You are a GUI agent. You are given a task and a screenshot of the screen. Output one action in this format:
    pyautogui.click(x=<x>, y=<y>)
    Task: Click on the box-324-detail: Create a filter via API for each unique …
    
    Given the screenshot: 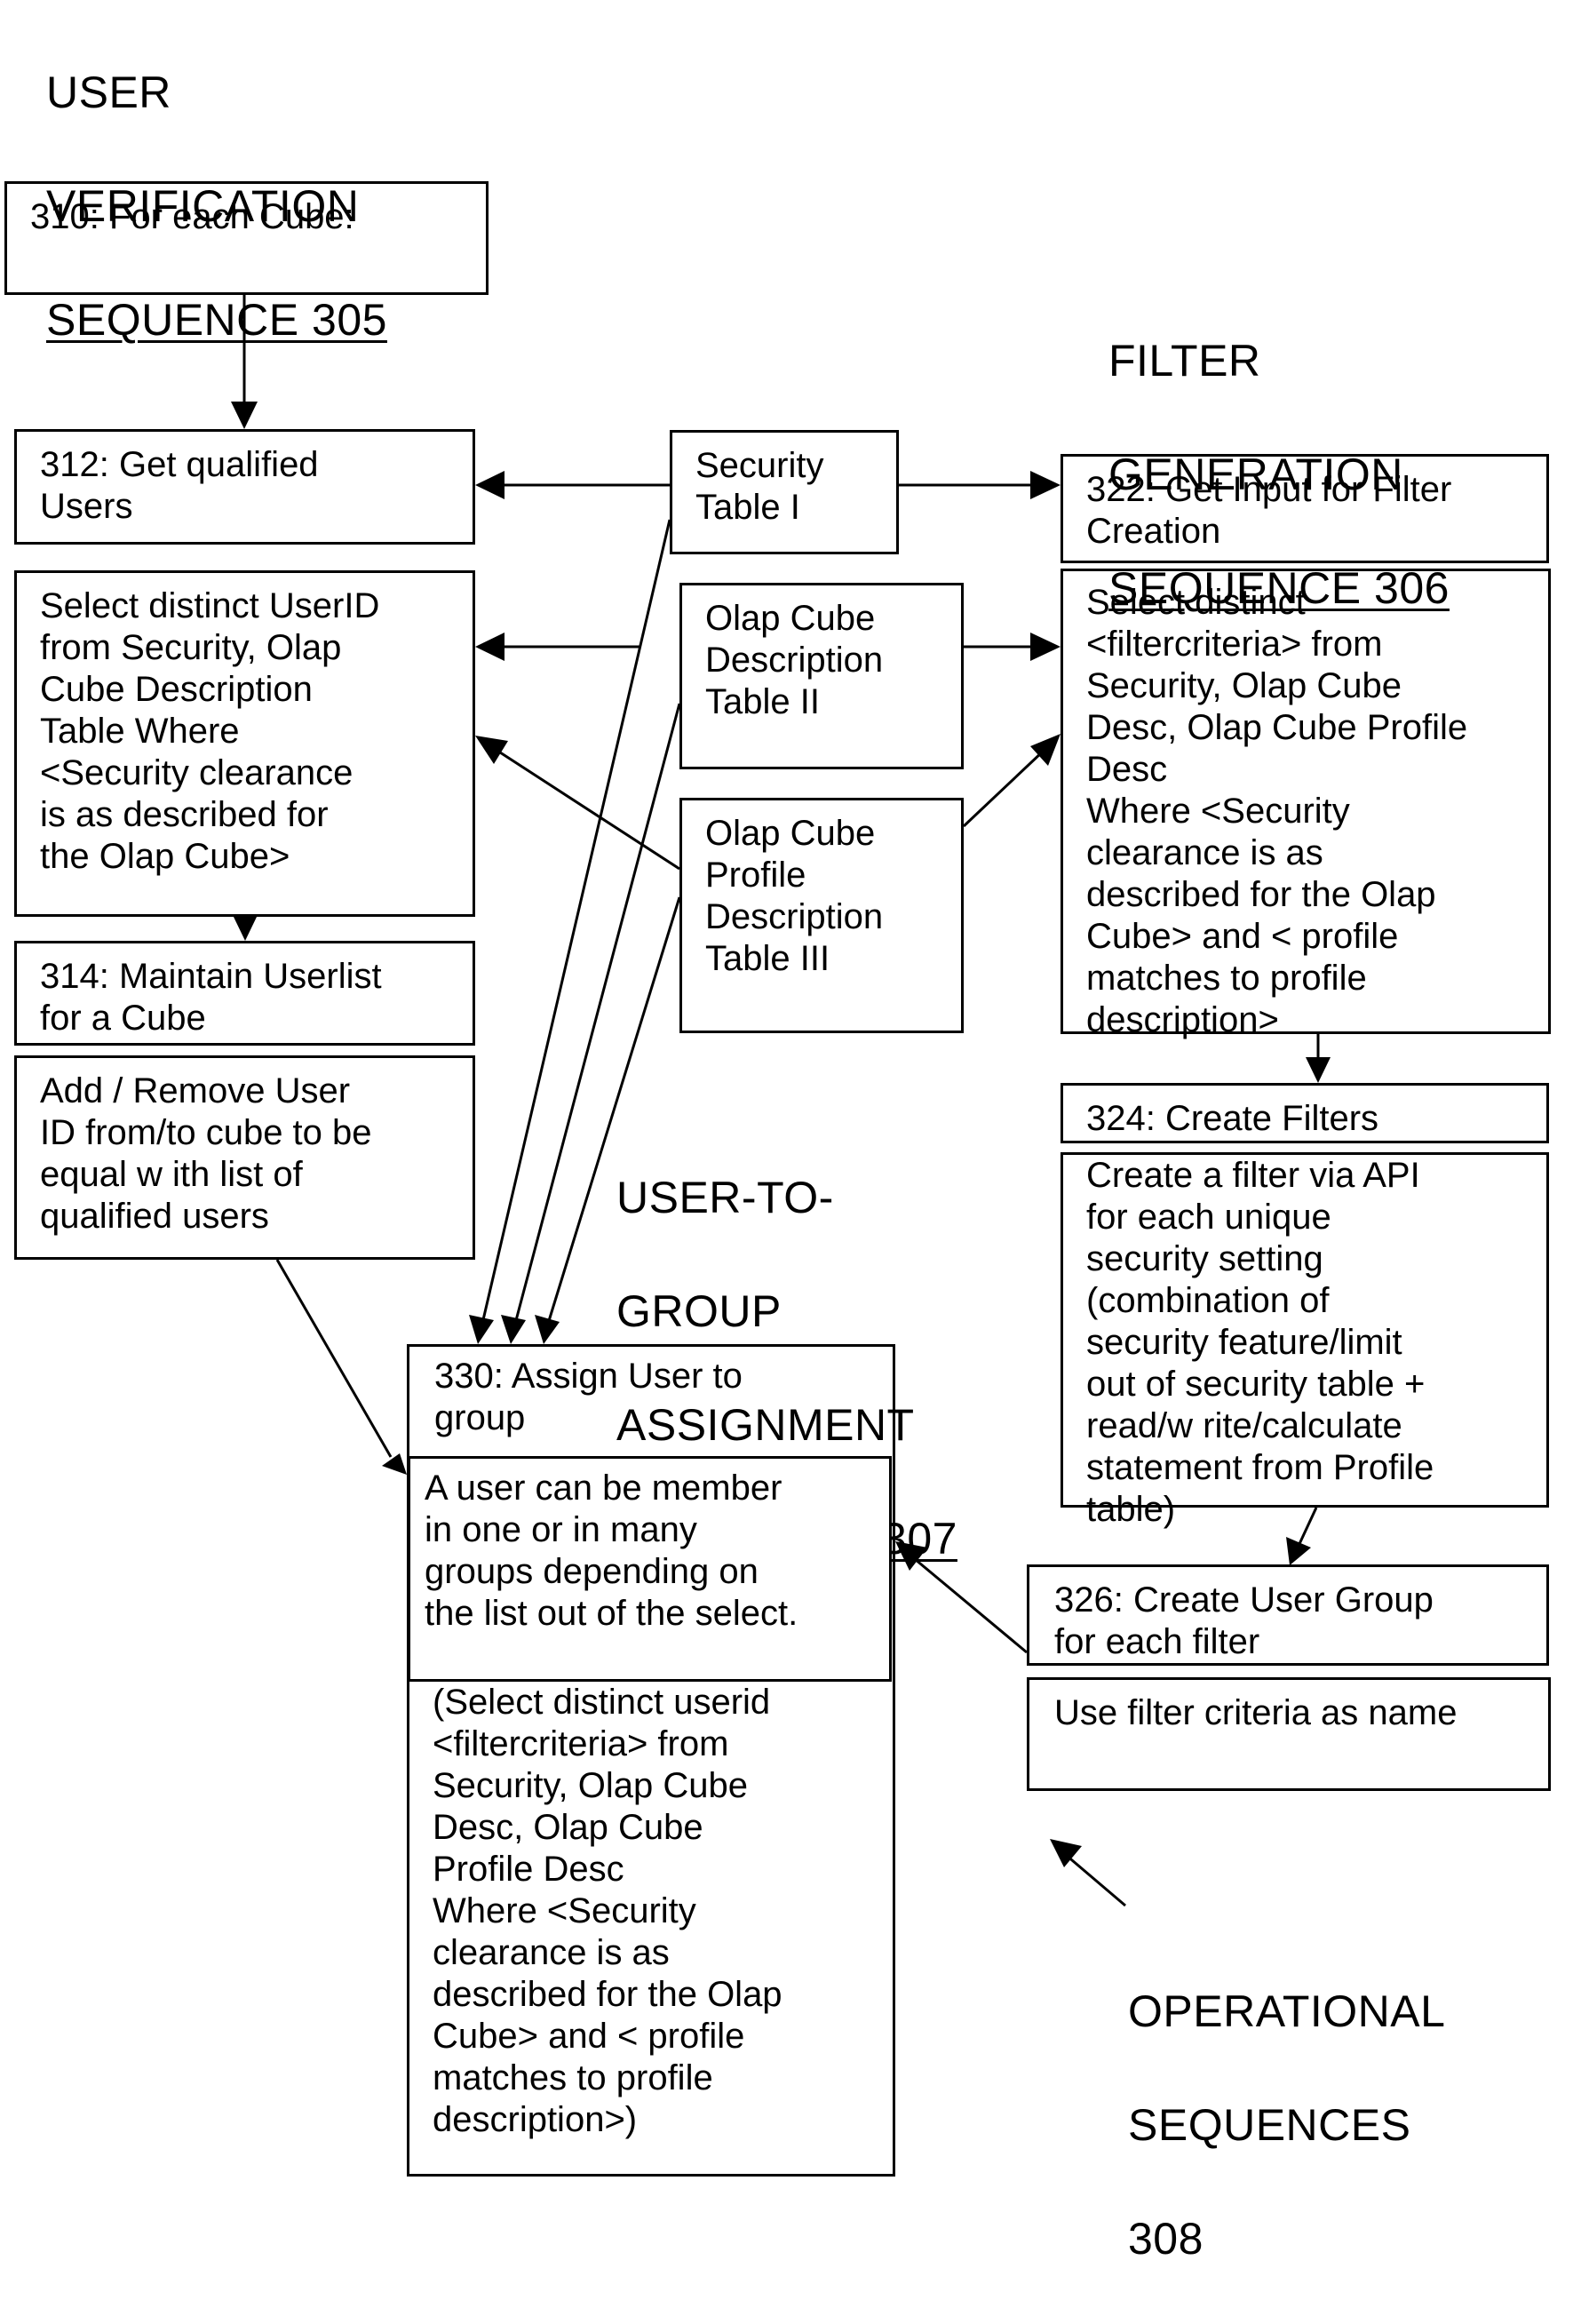 What is the action you would take?
    pyautogui.click(x=1305, y=1340)
    